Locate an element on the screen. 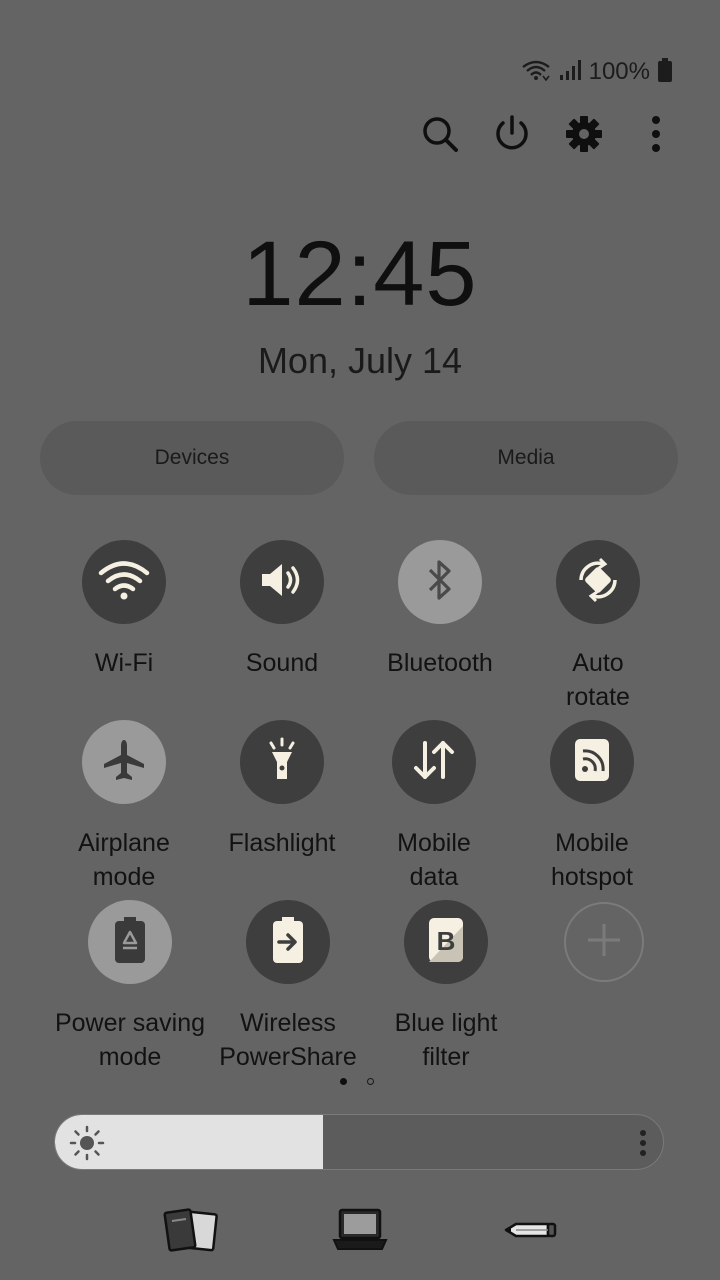 The image size is (720, 1280). tile-label-line: hotspot is located at coordinates (591, 877).